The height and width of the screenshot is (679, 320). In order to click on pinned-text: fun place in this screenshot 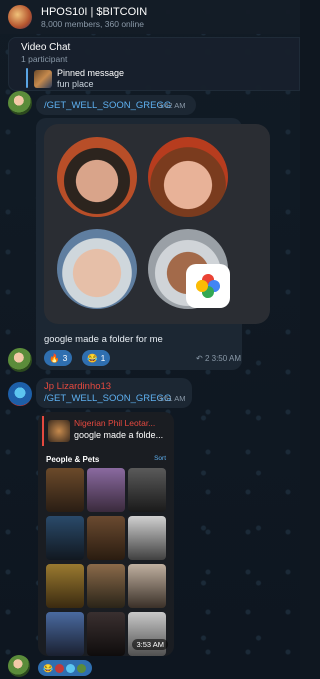, I will do `click(75, 84)`.